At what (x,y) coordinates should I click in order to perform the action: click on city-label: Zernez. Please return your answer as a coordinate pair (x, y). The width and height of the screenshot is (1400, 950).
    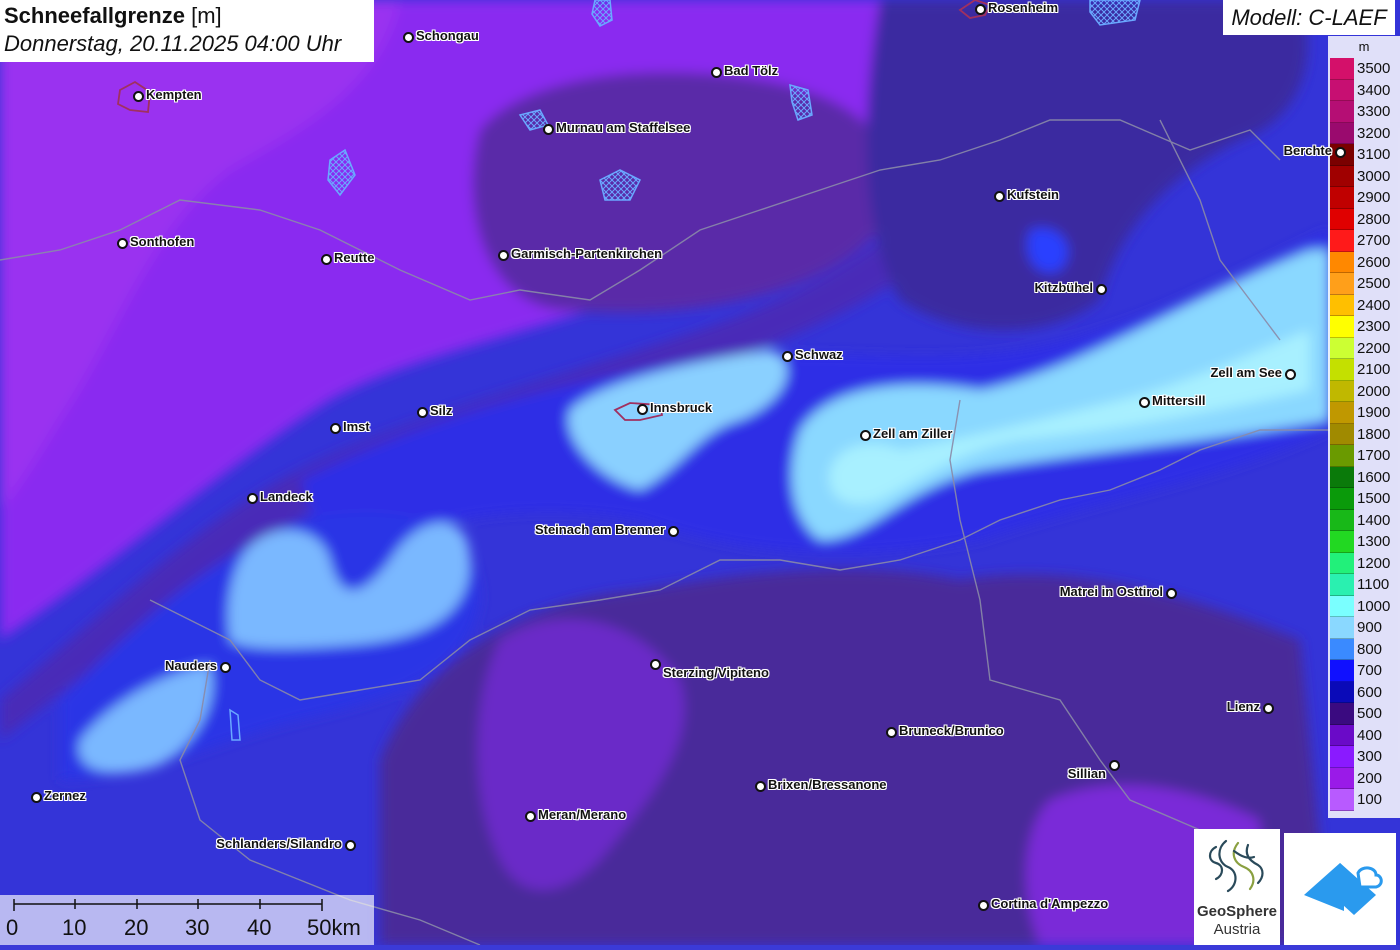
    Looking at the image, I should click on (65, 795).